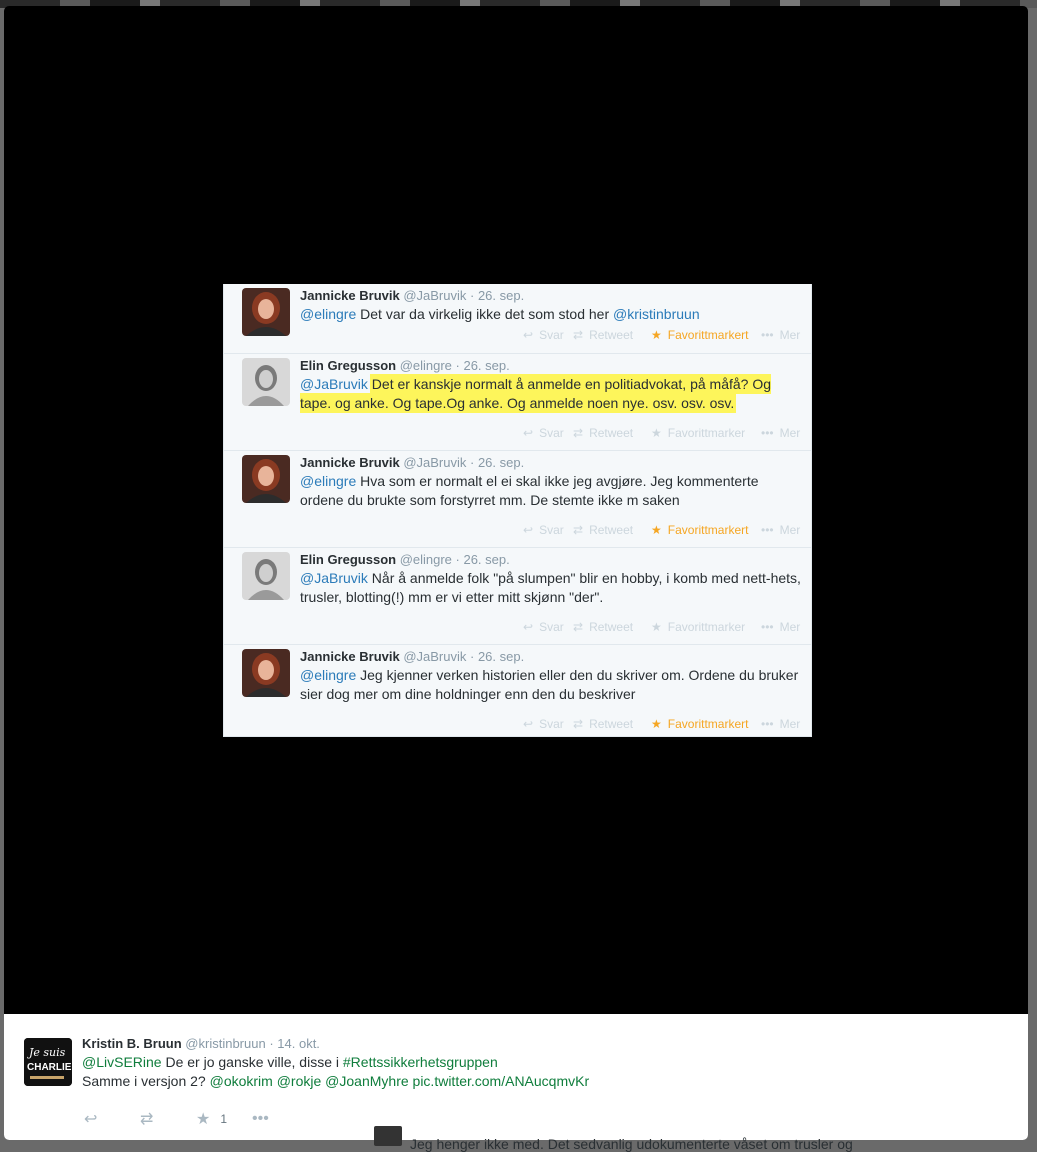 The height and width of the screenshot is (1152, 1037). I want to click on tweet-actions: ↩ ⇄ ★ 1 •••, so click(196, 1119).